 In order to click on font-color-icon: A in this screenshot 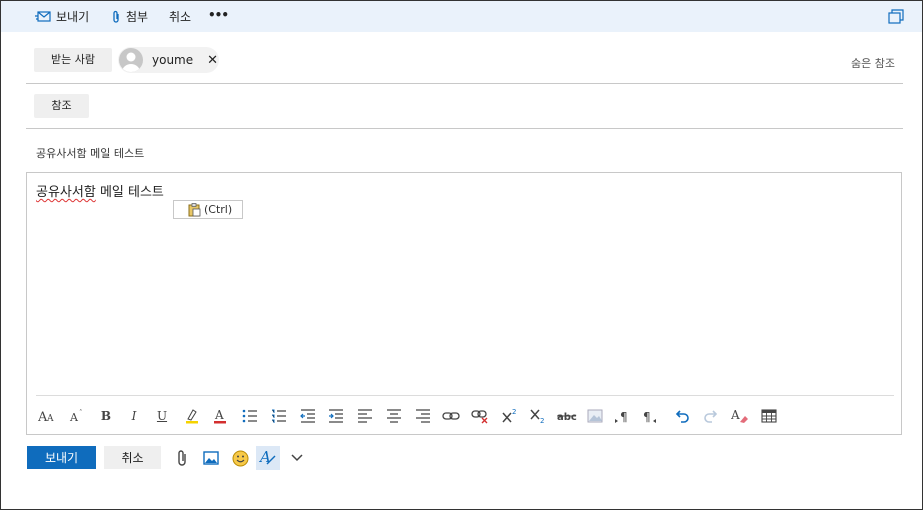, I will do `click(220, 416)`.